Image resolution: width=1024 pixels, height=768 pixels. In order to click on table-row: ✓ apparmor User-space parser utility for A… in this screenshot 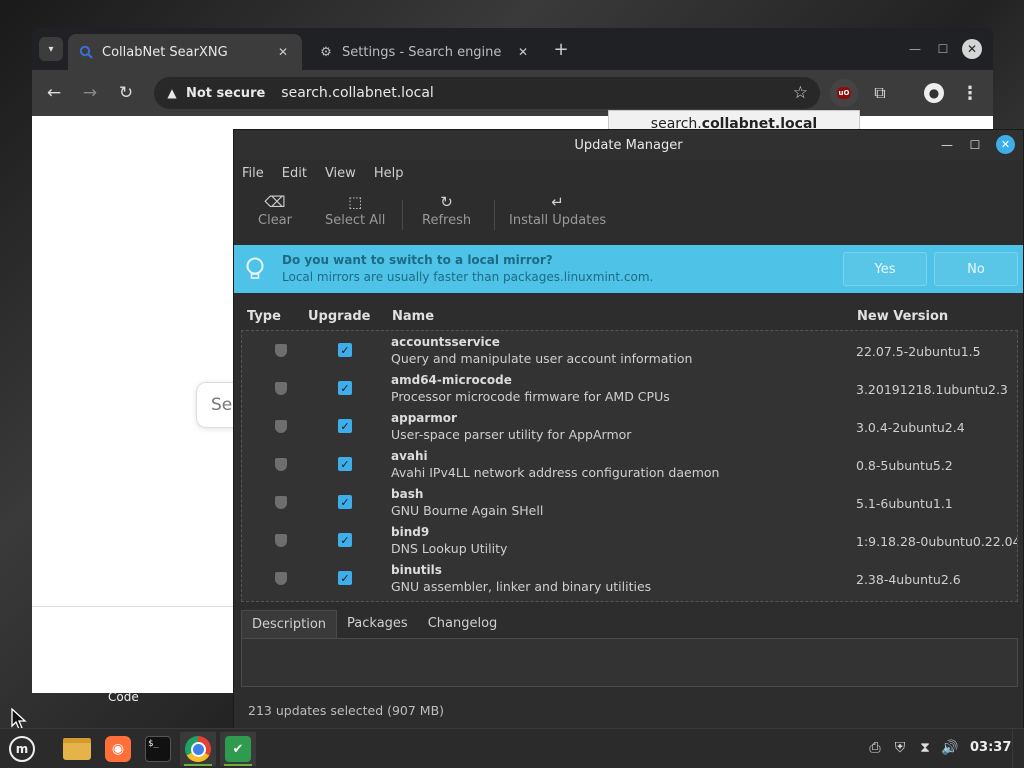, I will do `click(629, 426)`.